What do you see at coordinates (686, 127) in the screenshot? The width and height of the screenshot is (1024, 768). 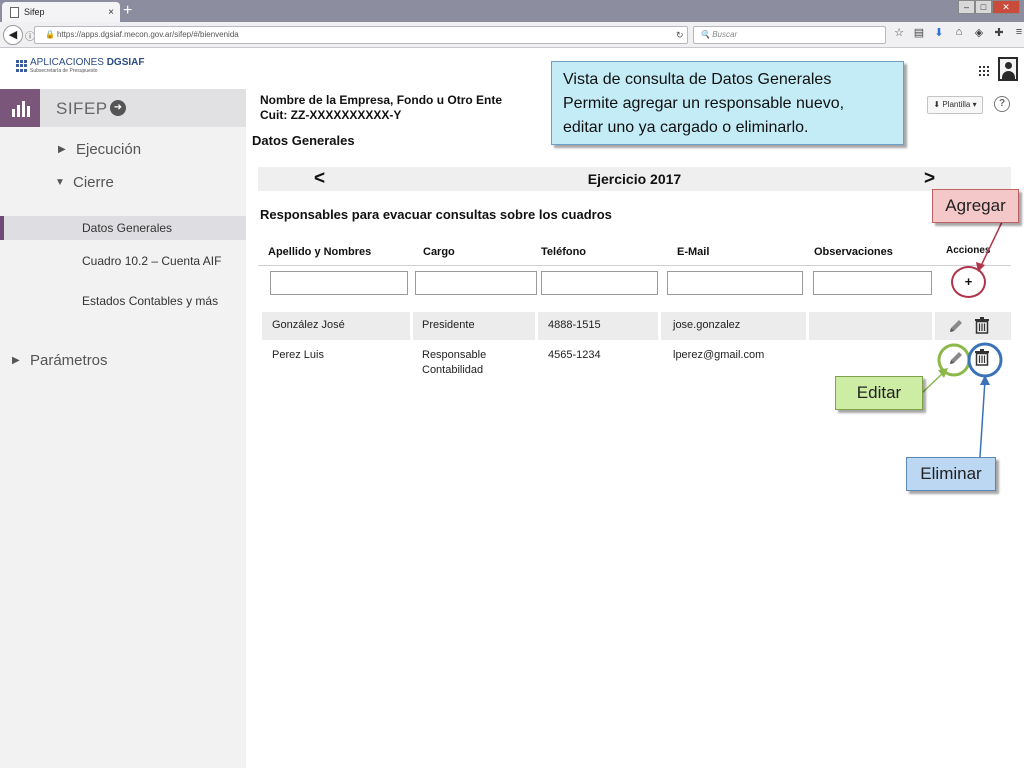 I see `callout-line: editar uno ya cargado o eliminarlo.` at bounding box center [686, 127].